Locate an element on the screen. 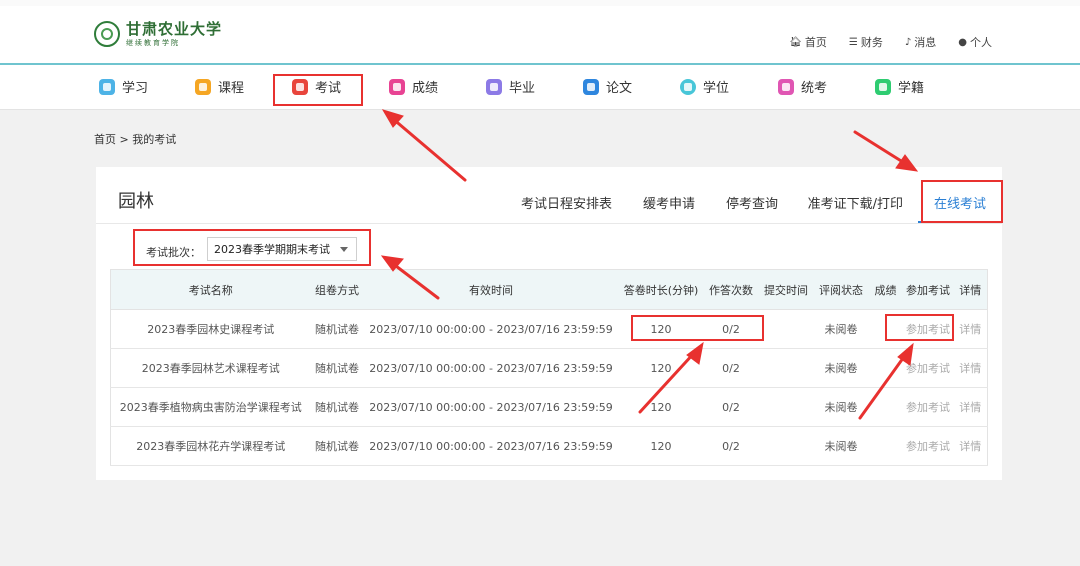 Image resolution: width=1080 pixels, height=566 pixels. nav-item-graduation: 毕业 is located at coordinates (510, 86).